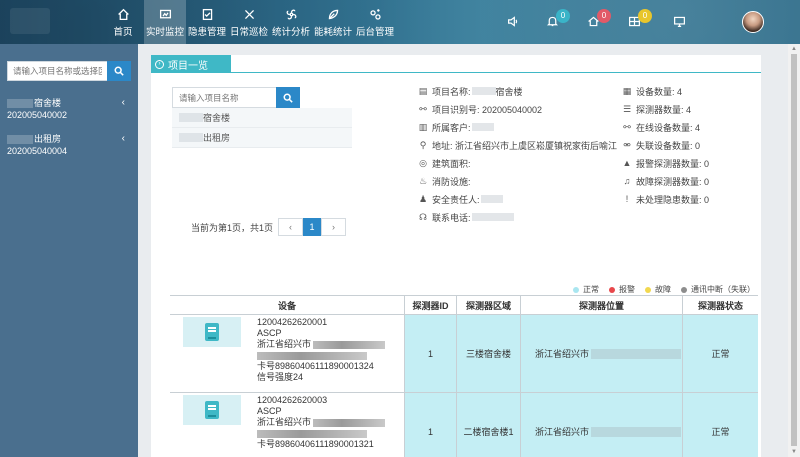  Describe the element at coordinates (509, 91) in the screenshot. I see `project-name-value: 宿舍楼` at that location.